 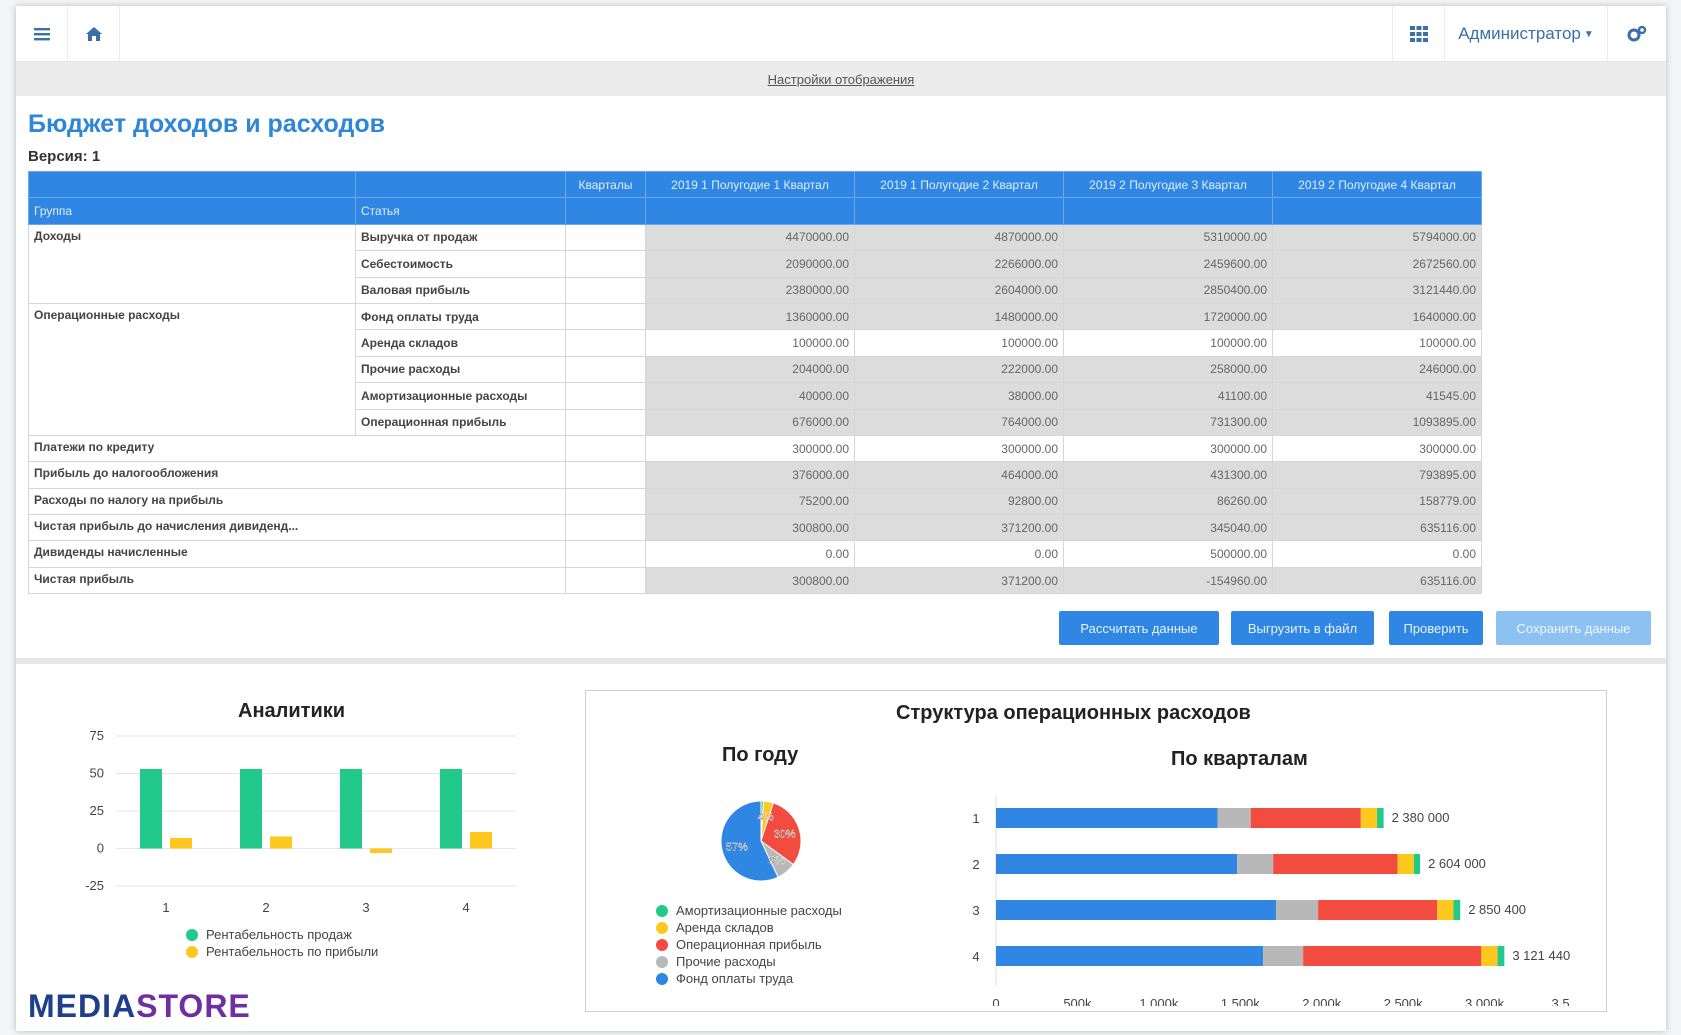 What do you see at coordinates (1377, 316) in the screenshot?
I see `value-cell: 1640000.00` at bounding box center [1377, 316].